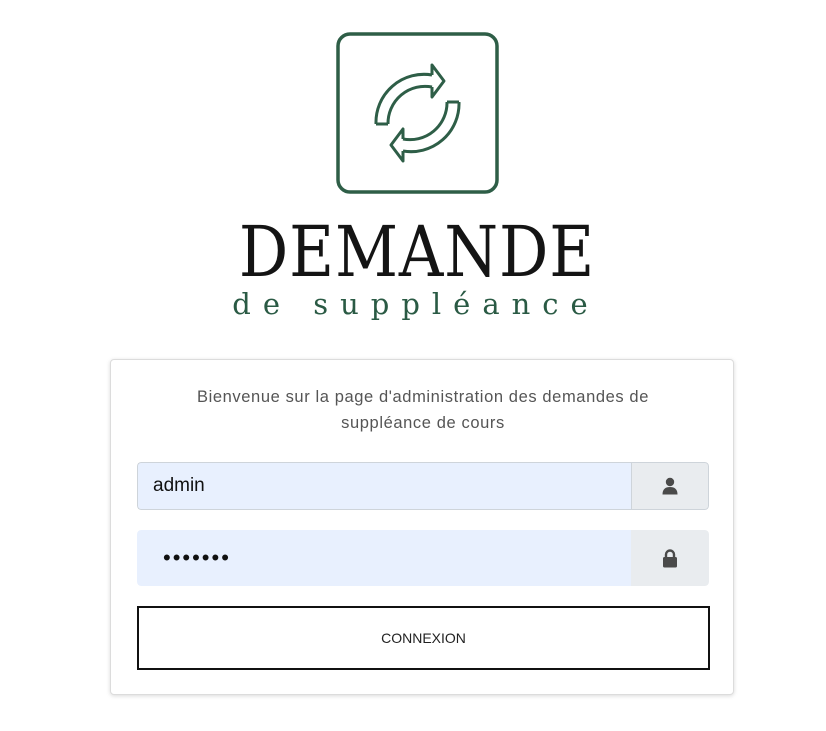 The height and width of the screenshot is (731, 826). What do you see at coordinates (423, 638) in the screenshot?
I see `login-button: CONNEXION` at bounding box center [423, 638].